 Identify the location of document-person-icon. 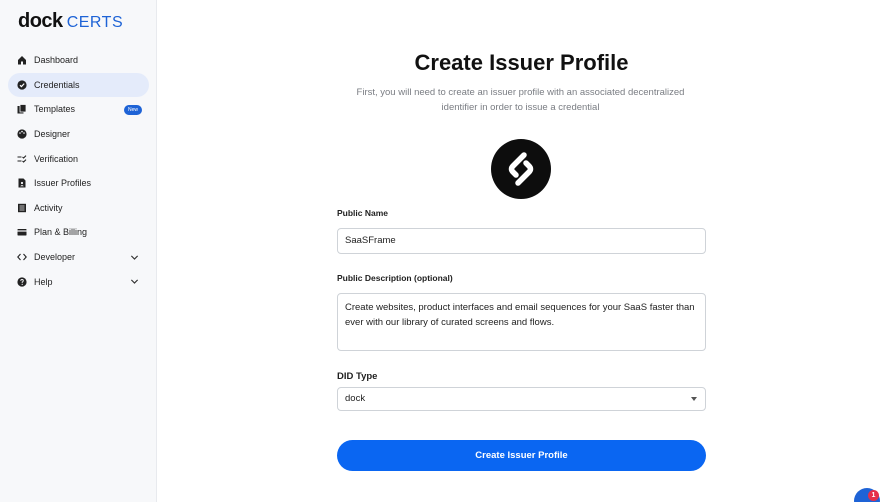
(22, 183).